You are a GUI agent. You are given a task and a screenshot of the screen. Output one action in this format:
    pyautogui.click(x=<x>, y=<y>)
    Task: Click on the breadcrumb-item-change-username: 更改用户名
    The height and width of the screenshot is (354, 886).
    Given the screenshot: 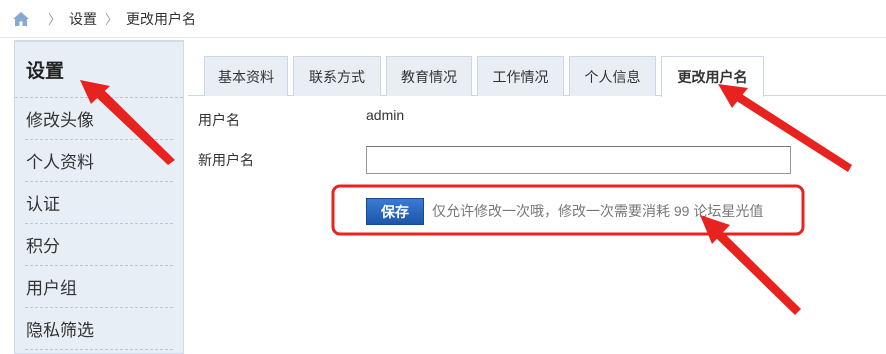 What is the action you would take?
    pyautogui.click(x=161, y=18)
    